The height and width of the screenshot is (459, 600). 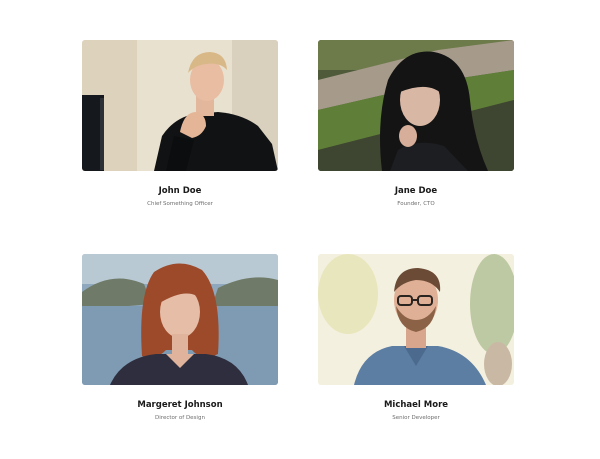 I want to click on member-role: Chief Something Officer, so click(x=180, y=204).